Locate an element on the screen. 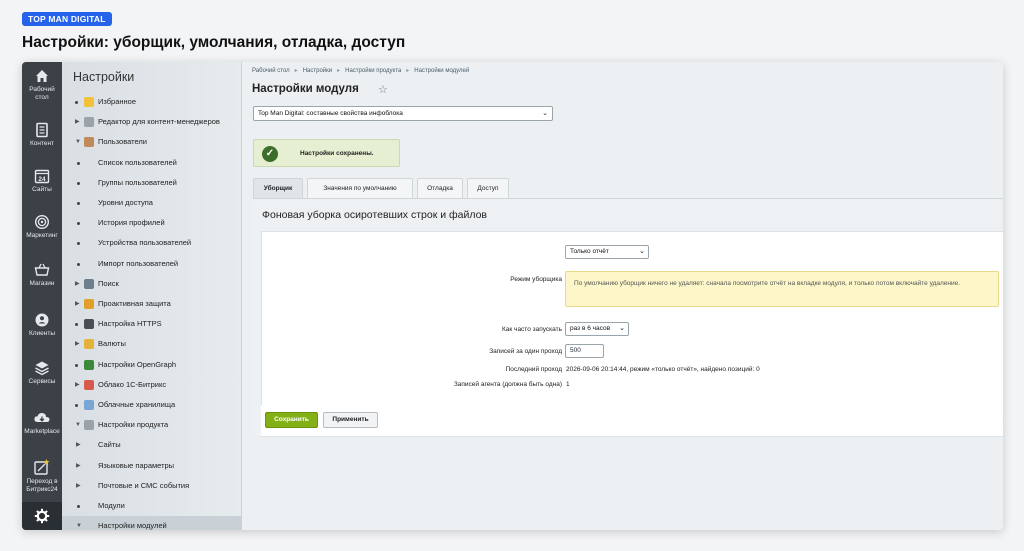 The width and height of the screenshot is (1024, 551). sidebar-item: ▶ Облако 1С-Битрикс is located at coordinates (151, 385).